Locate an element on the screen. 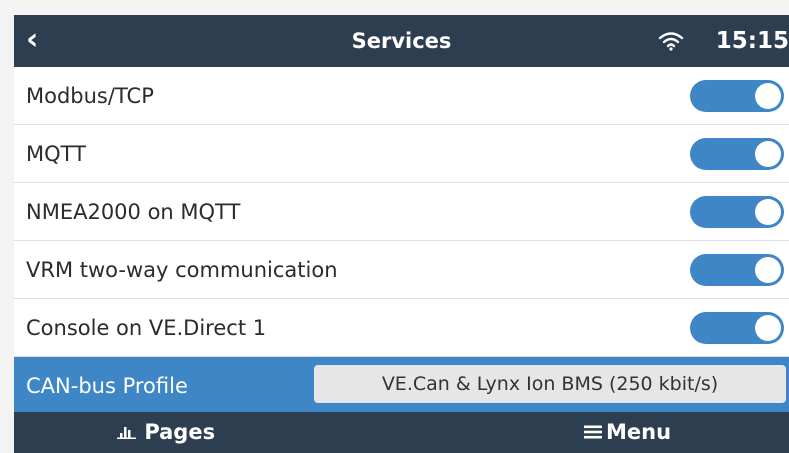 The width and height of the screenshot is (789, 453). service-row-nmea2000-on-mqtt: NMEA2000 on MQTT is located at coordinates (401, 212).